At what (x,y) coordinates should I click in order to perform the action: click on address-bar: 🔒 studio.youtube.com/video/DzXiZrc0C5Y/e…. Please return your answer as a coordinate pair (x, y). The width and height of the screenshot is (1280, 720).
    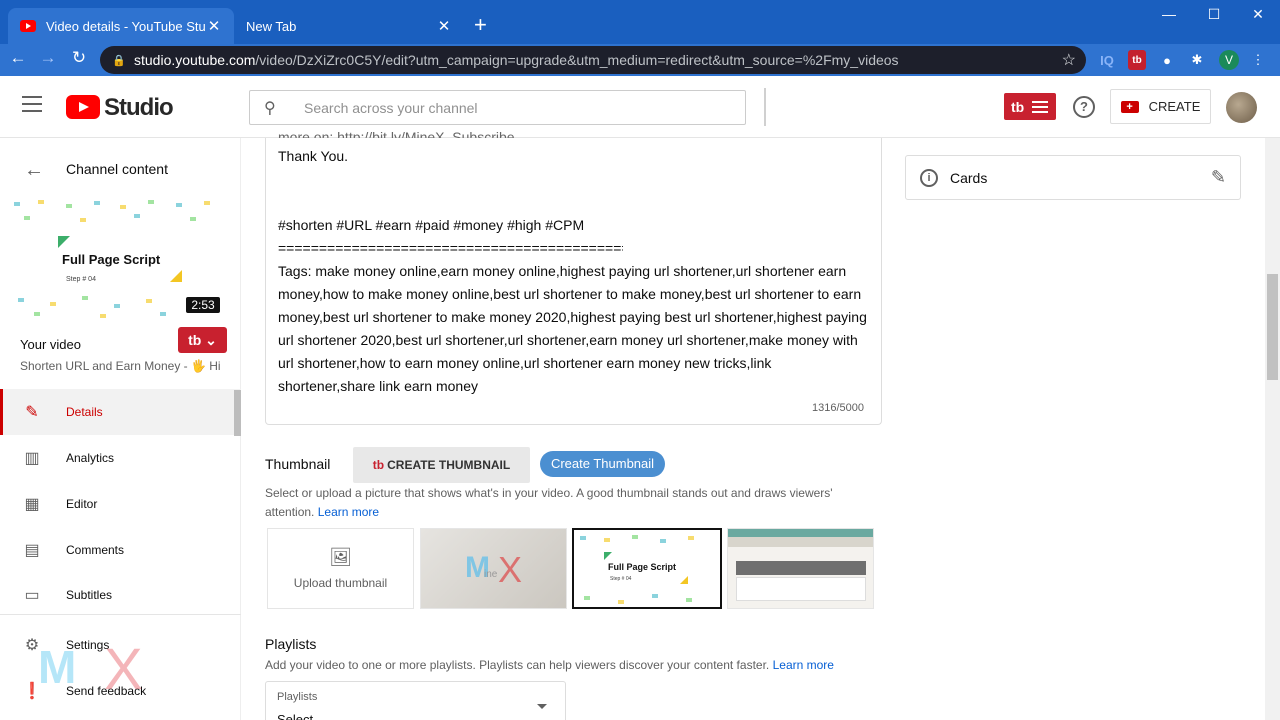
    Looking at the image, I should click on (593, 60).